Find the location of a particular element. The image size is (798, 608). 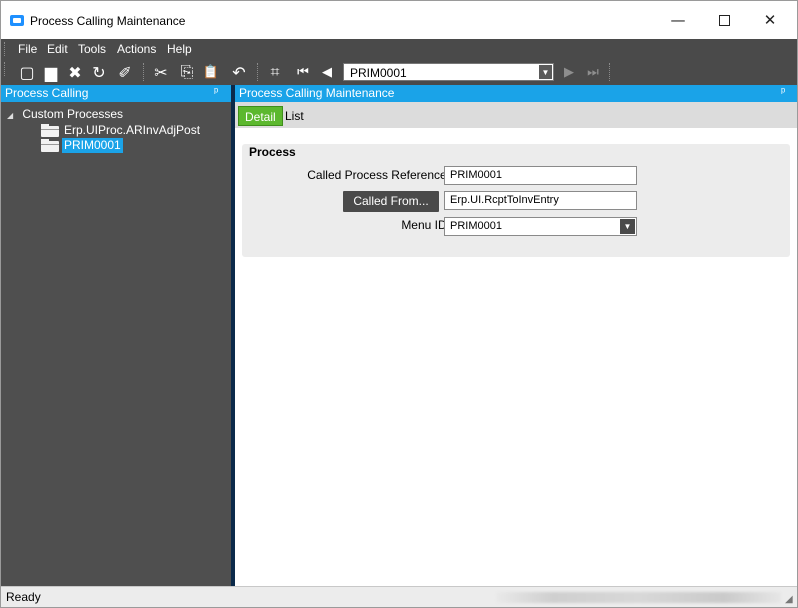

binoculars-icon: ⌗ is located at coordinates (275, 72).